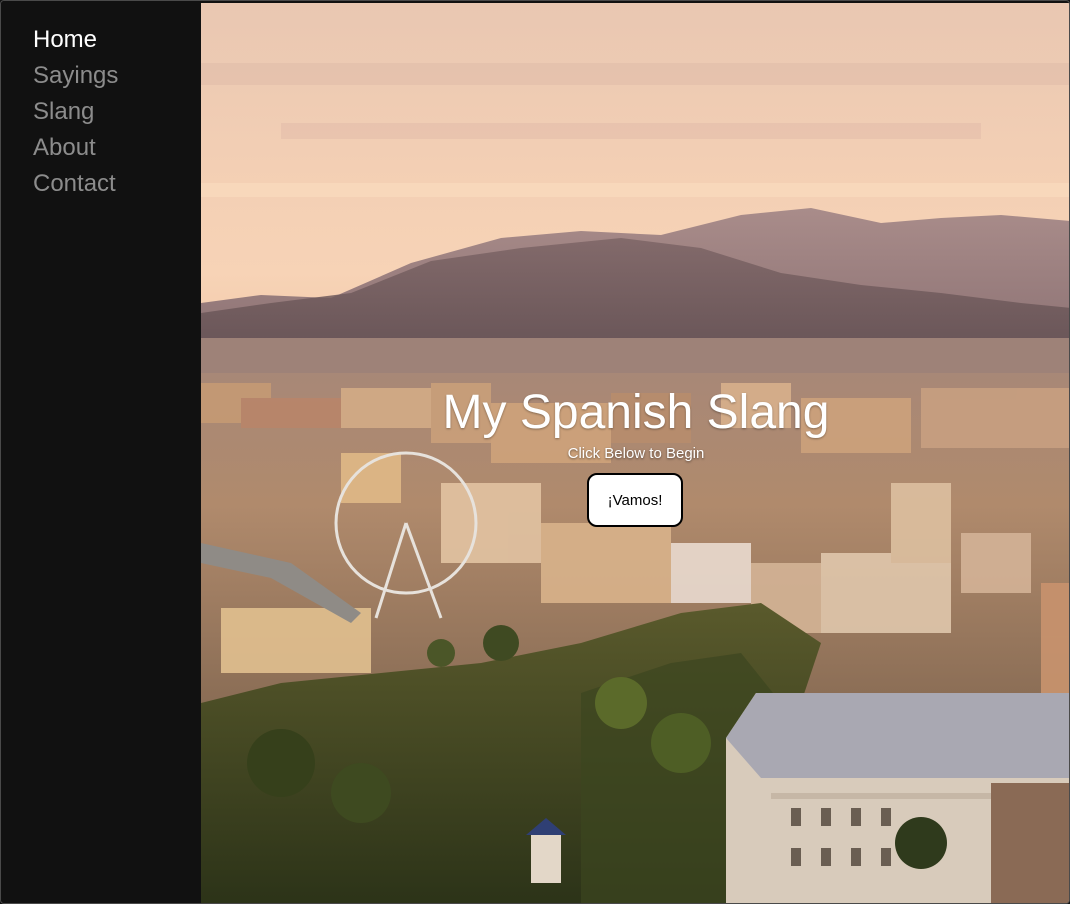 This screenshot has height=904, width=1070. Describe the element at coordinates (117, 40) in the screenshot. I see `nav-item-home: Home` at that location.